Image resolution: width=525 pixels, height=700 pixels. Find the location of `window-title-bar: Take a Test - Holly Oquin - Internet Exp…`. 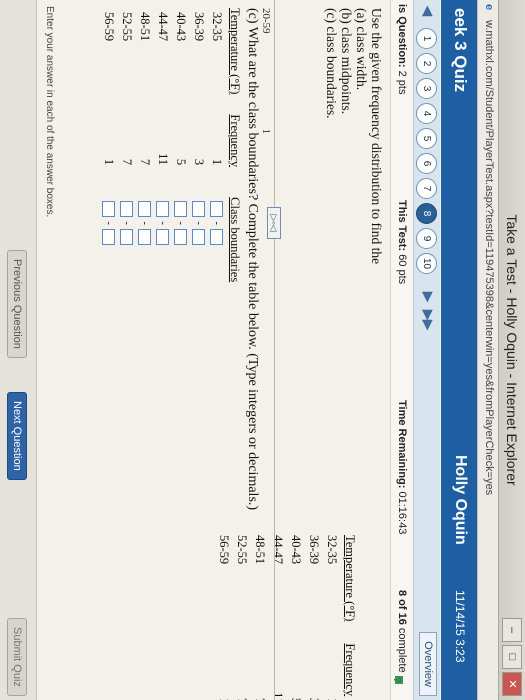

window-title-bar: Take a Test - Holly Oquin - Internet Exp… is located at coordinates (511, 350).